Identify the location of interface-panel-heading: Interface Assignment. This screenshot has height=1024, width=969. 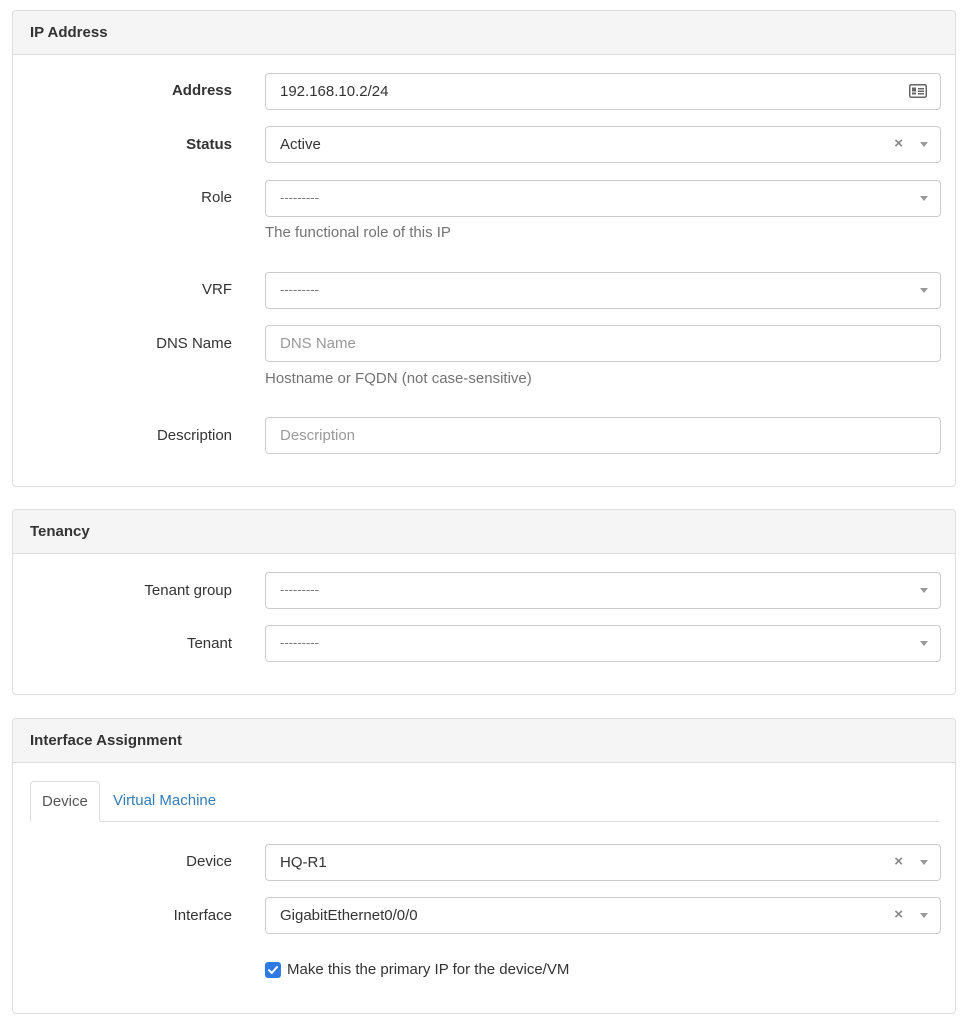
(484, 741).